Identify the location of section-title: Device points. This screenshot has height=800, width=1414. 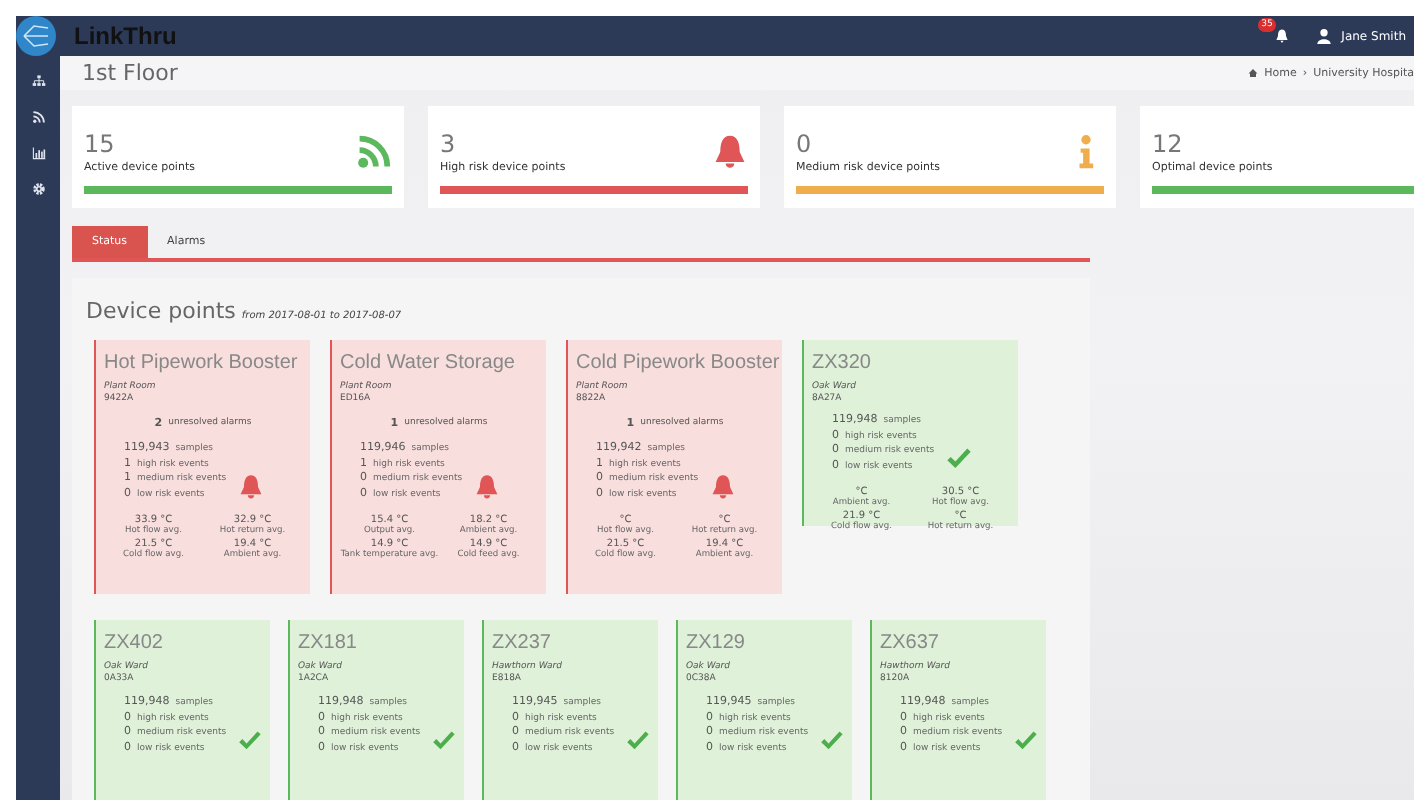
(161, 311).